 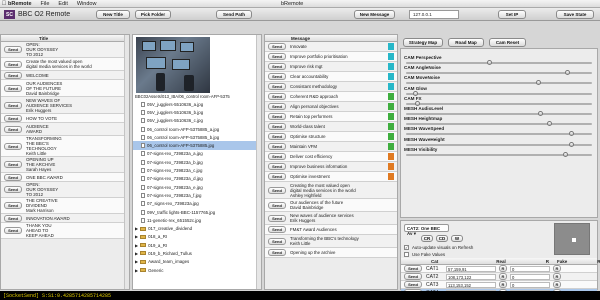 I want to click on cd-button: CD, so click(x=442, y=238).